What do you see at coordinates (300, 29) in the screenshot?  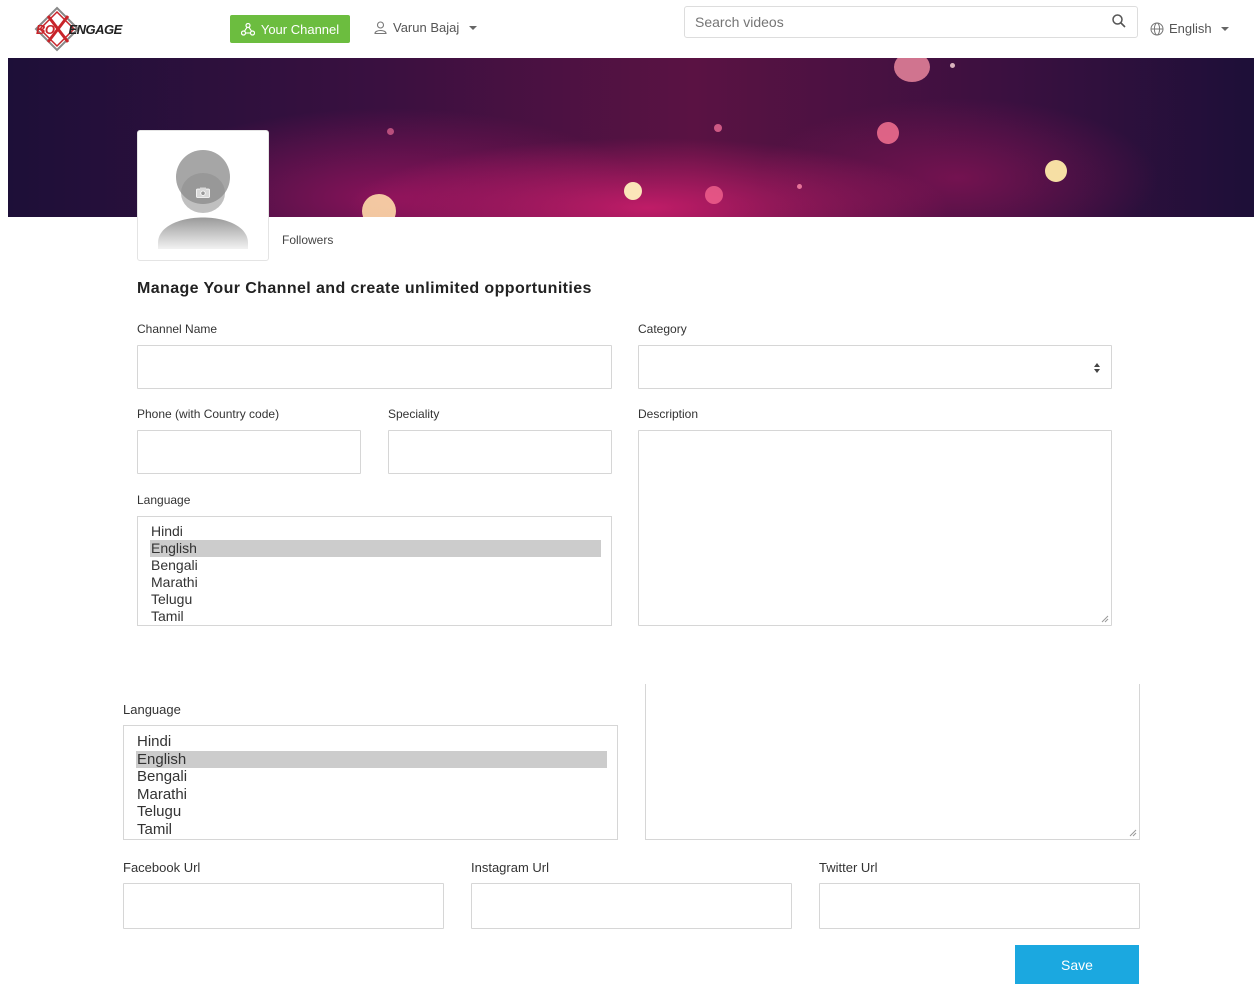 I see `your-channel-label: Your Channel` at bounding box center [300, 29].